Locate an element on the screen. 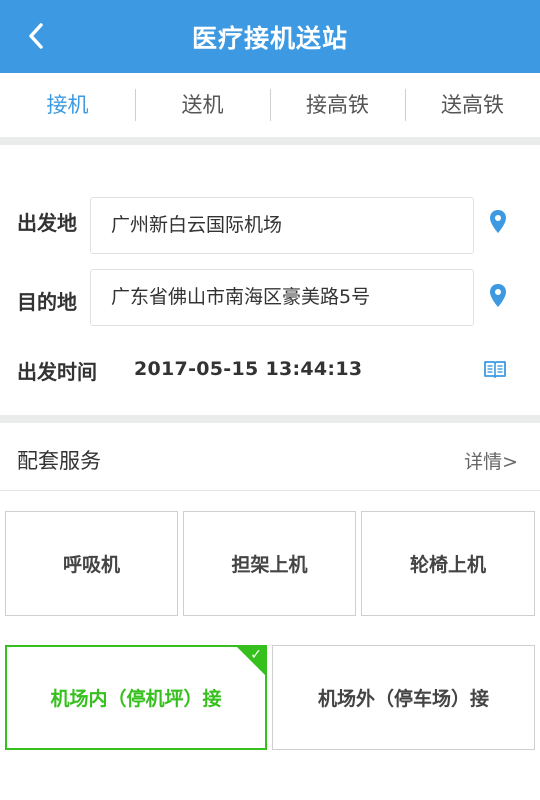 The height and width of the screenshot is (800, 540). service-stretcher: 担架上机 is located at coordinates (269, 563).